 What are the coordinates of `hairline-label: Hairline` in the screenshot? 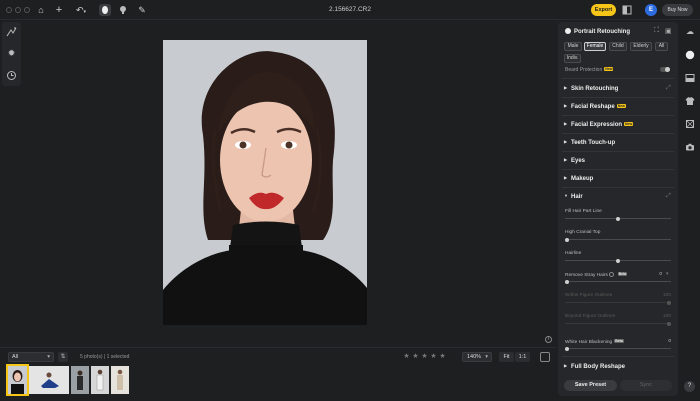 It's located at (573, 253).